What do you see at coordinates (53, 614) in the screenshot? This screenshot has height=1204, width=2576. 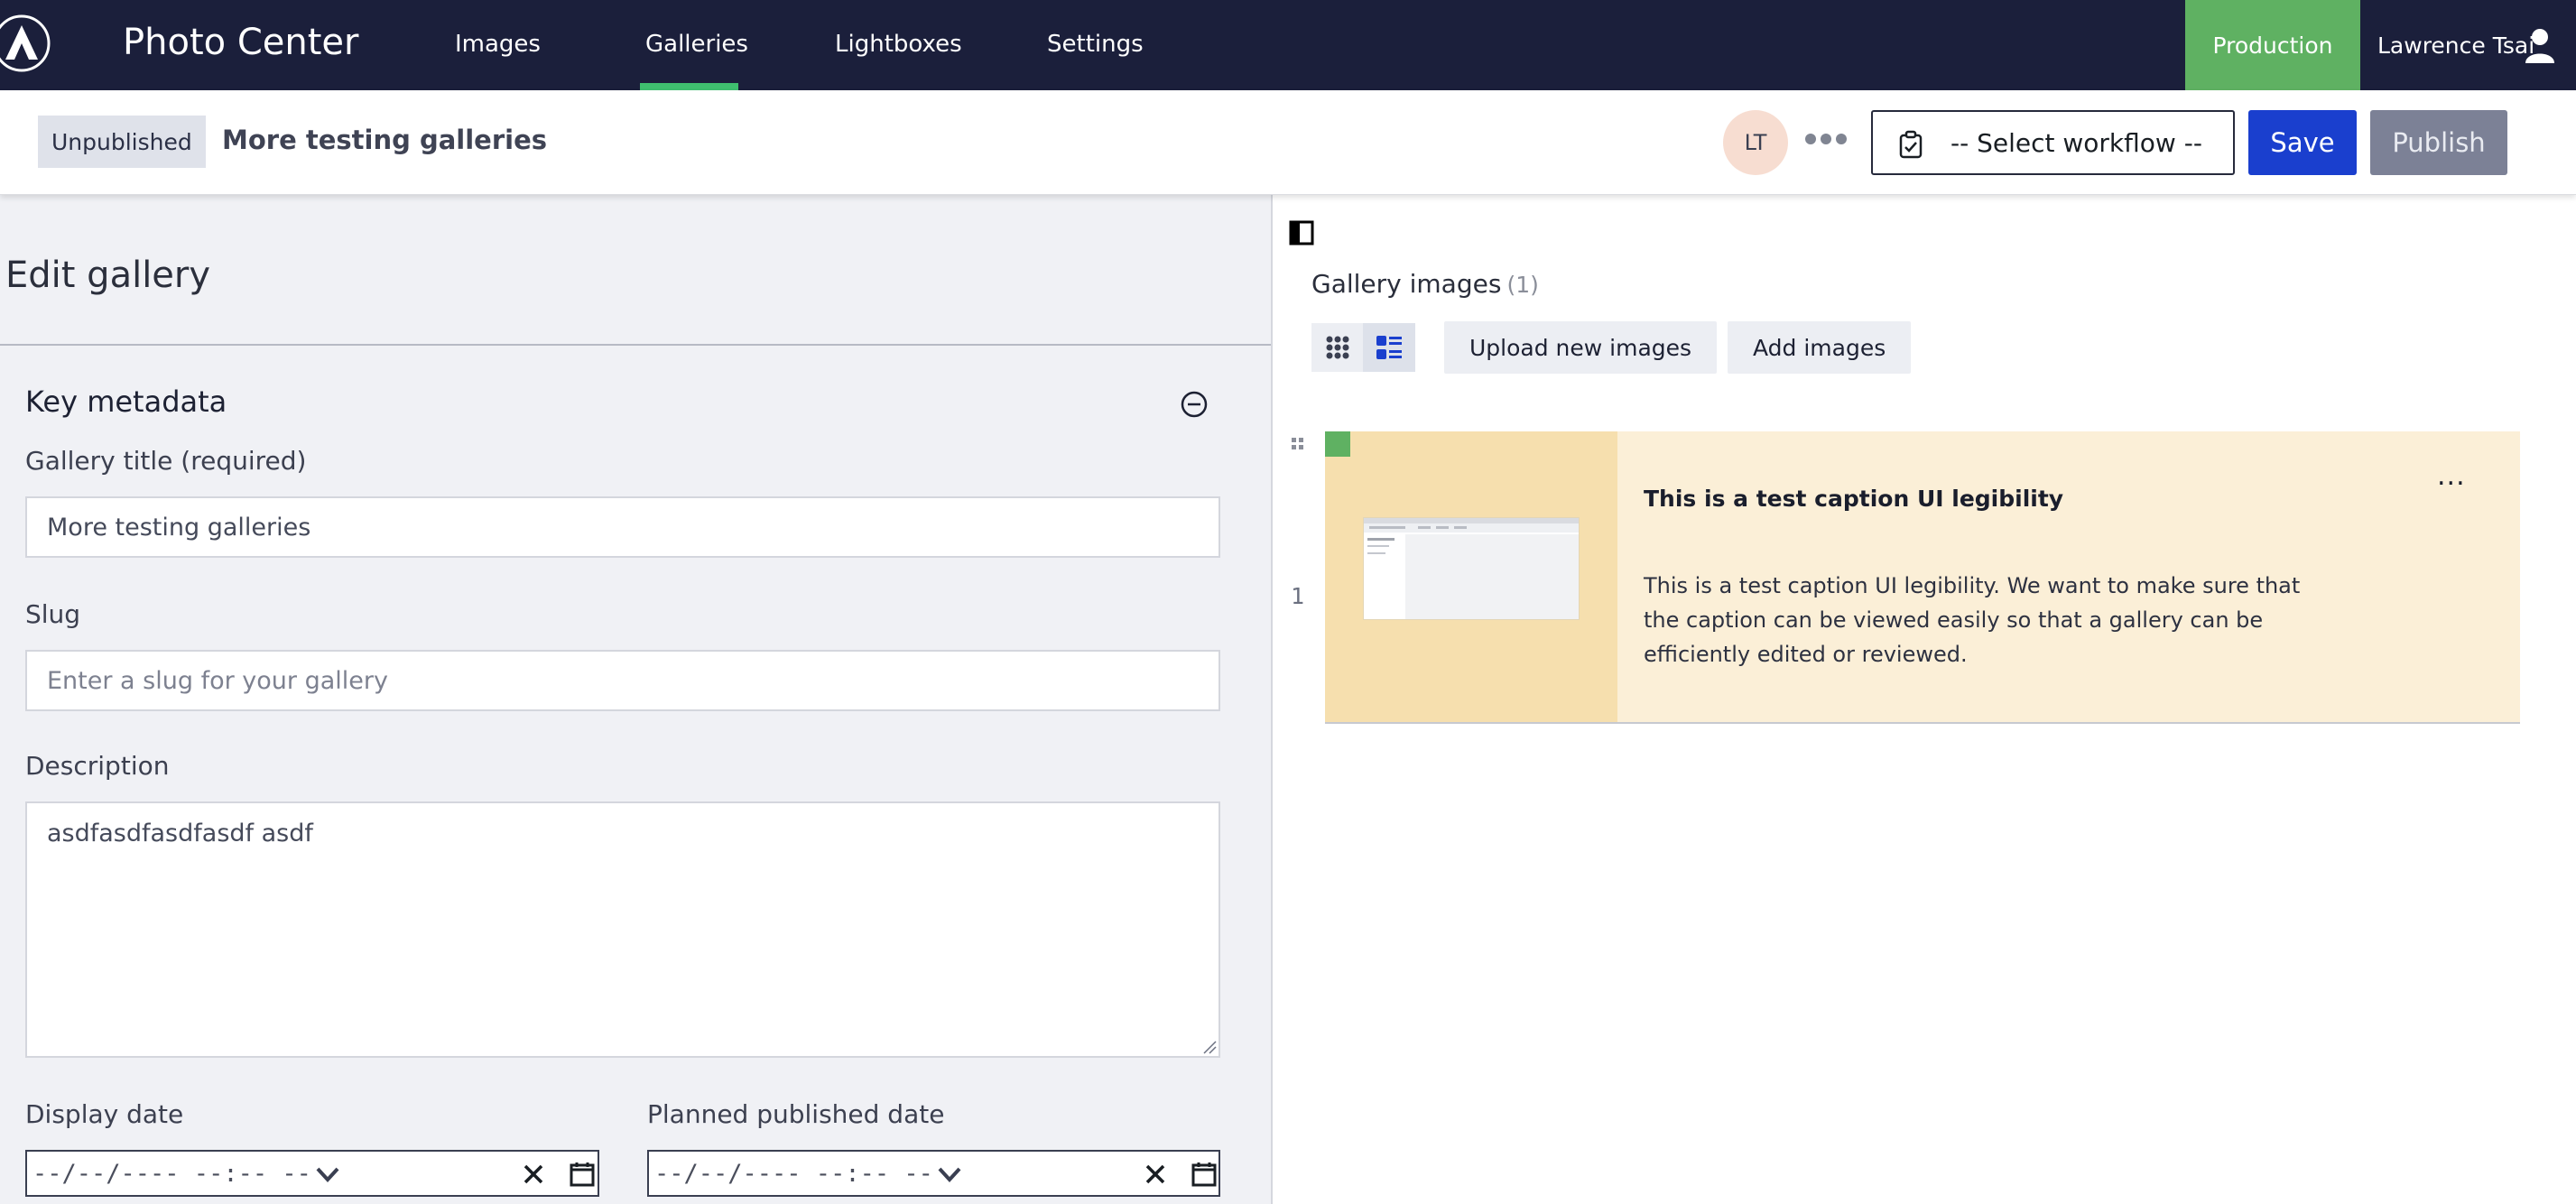 I see `slug-label: Slug` at bounding box center [53, 614].